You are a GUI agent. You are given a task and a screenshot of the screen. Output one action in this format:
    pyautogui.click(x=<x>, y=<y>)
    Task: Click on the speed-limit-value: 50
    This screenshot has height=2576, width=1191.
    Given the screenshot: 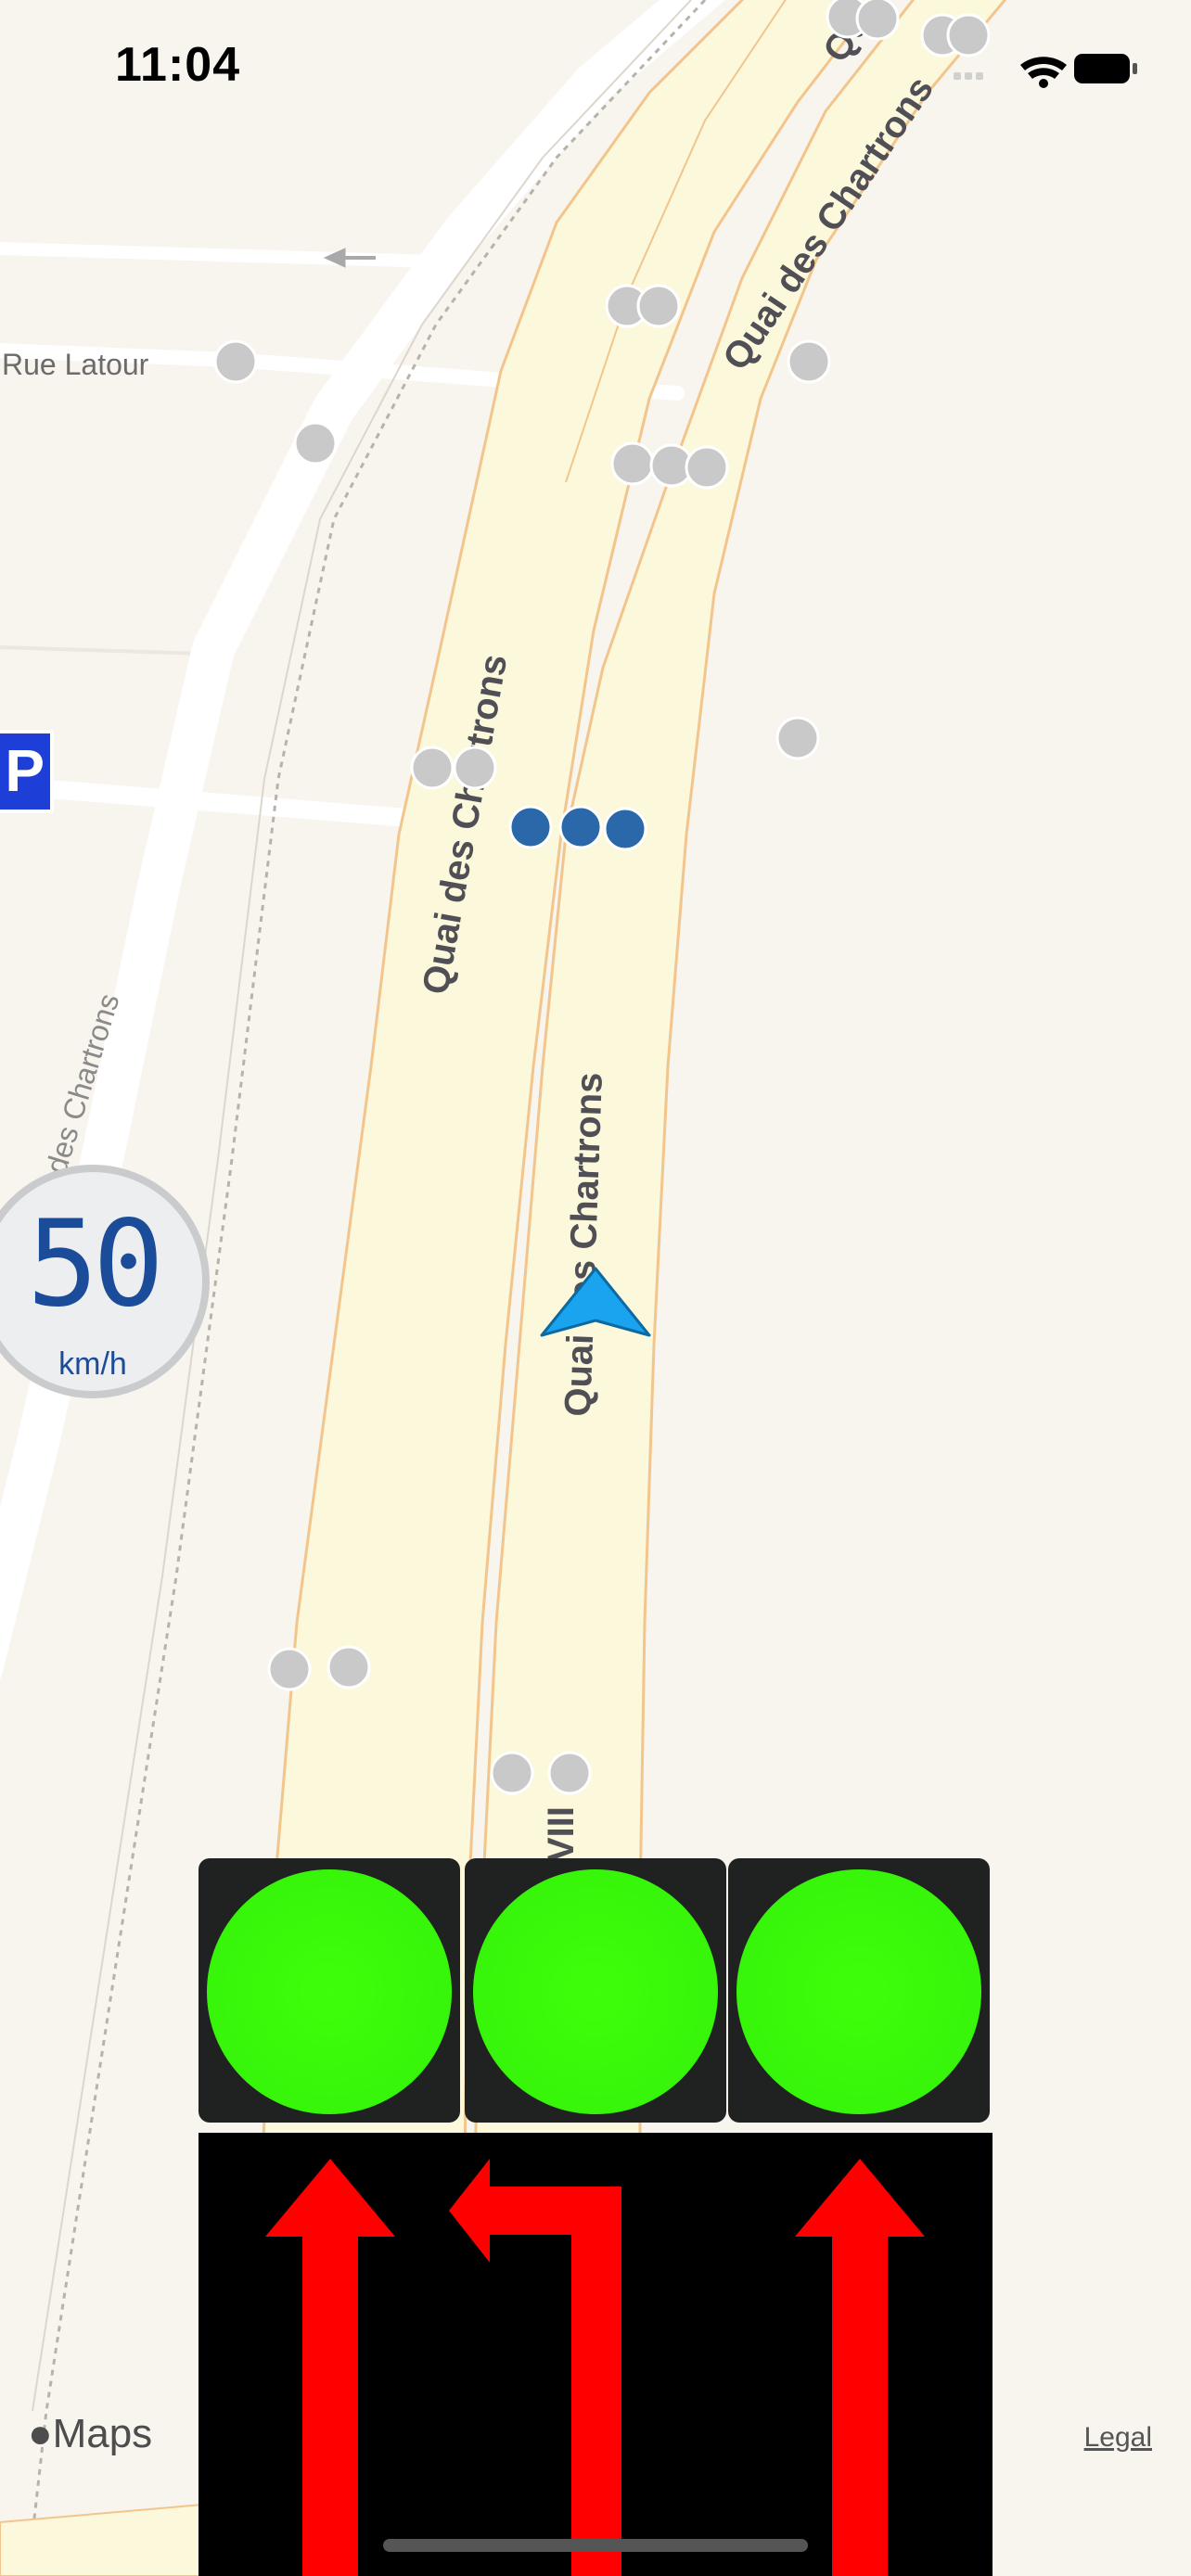 What is the action you would take?
    pyautogui.click(x=95, y=1264)
    